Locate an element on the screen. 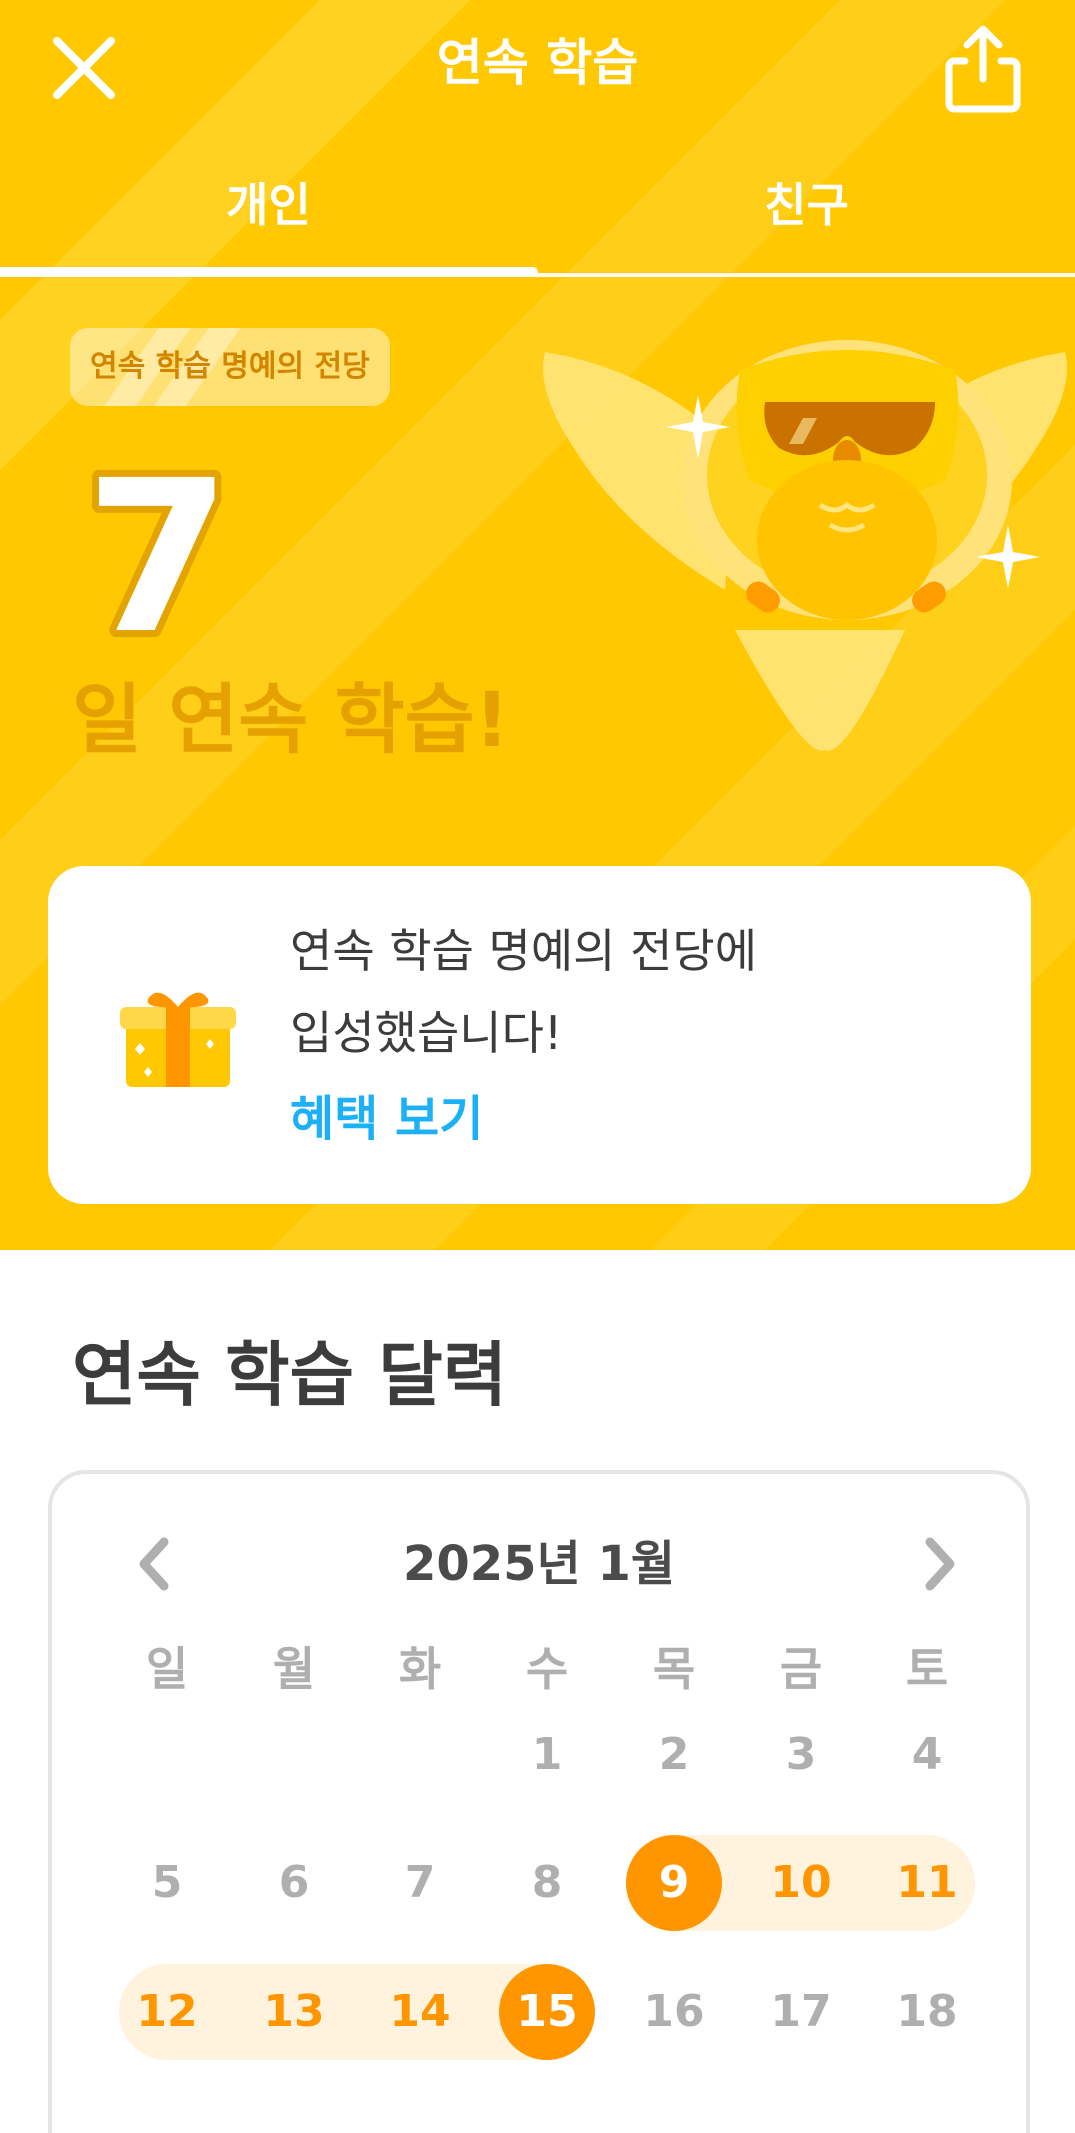  tab-friends: 친구 is located at coordinates (806, 224).